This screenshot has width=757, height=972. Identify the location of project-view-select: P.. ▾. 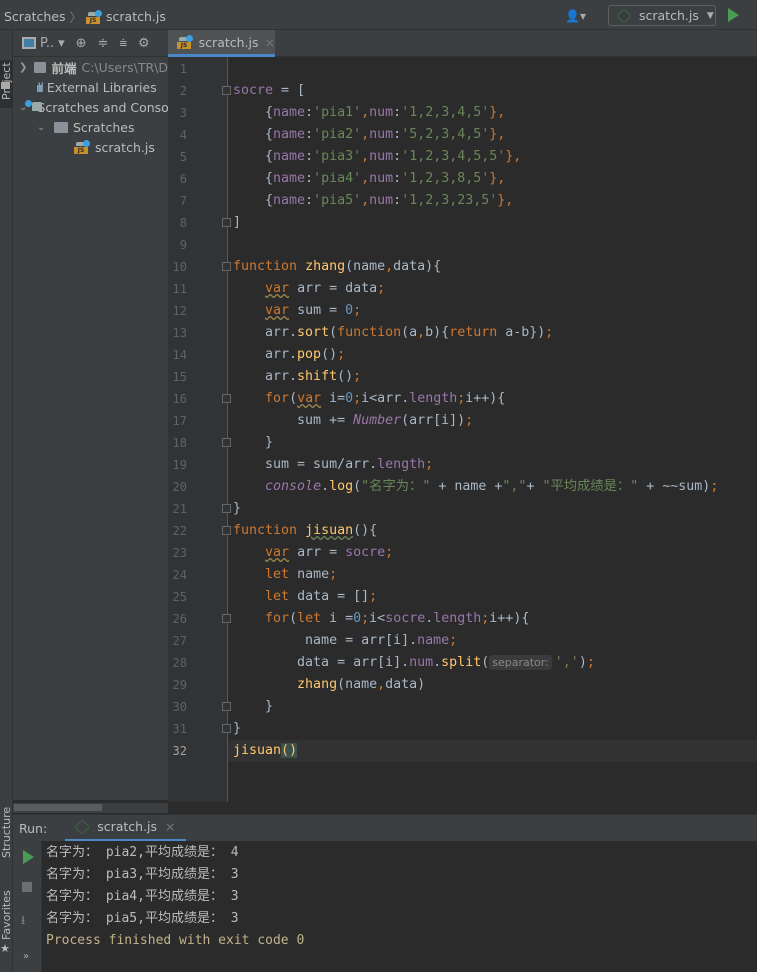
(43, 43).